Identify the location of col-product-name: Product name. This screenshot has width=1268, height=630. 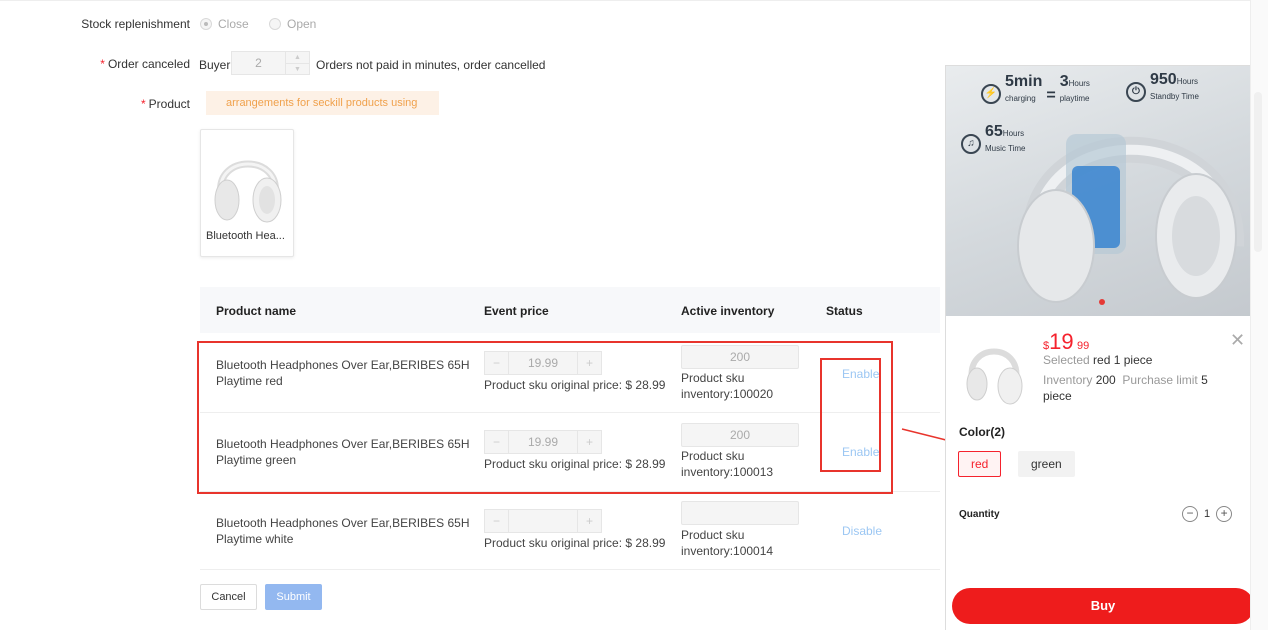
(256, 311).